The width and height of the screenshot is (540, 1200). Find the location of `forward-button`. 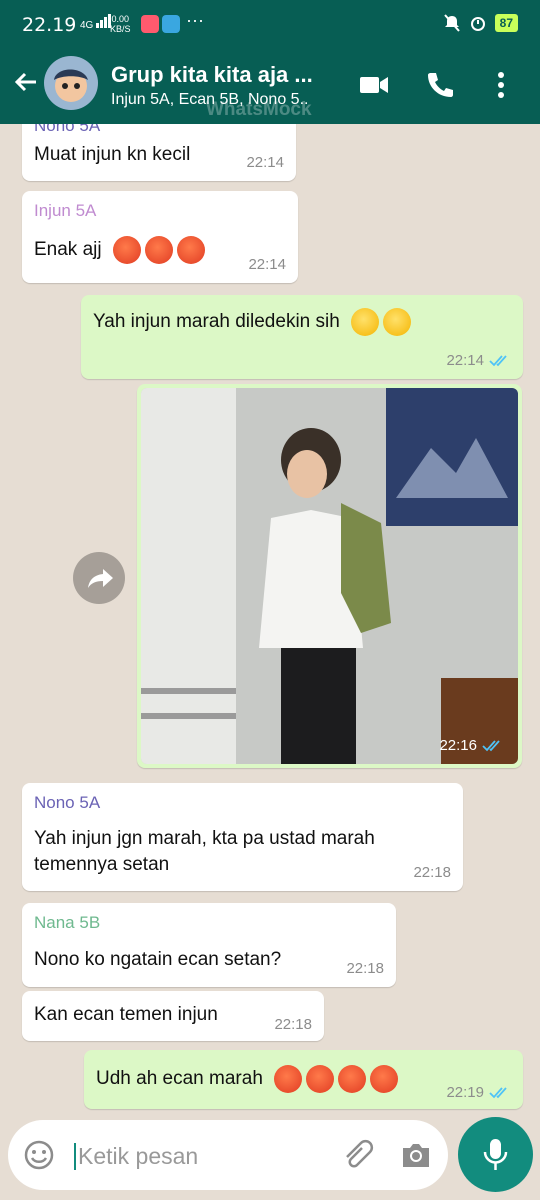

forward-button is located at coordinates (99, 578).